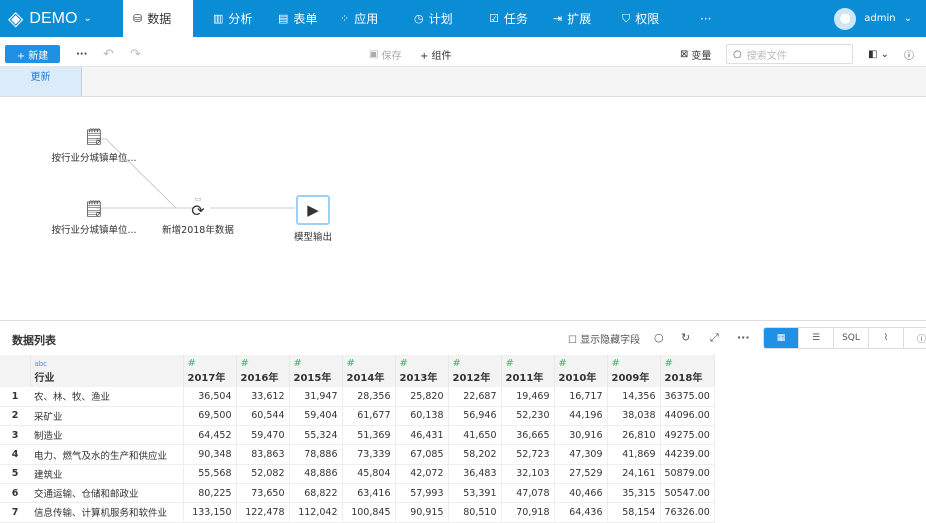  Describe the element at coordinates (781, 338) in the screenshot. I see `table-view-icon: ▦` at that location.